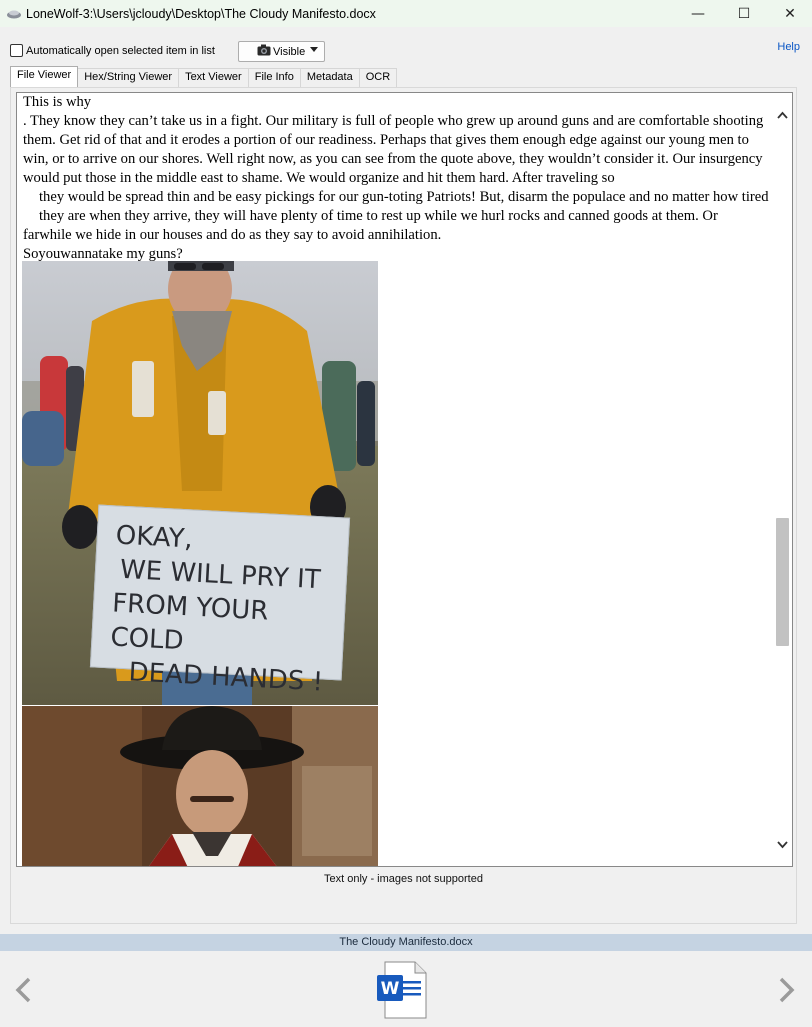 The width and height of the screenshot is (812, 1027). What do you see at coordinates (213, 77) in the screenshot?
I see `tab-text-viewer: Text Viewer` at bounding box center [213, 77].